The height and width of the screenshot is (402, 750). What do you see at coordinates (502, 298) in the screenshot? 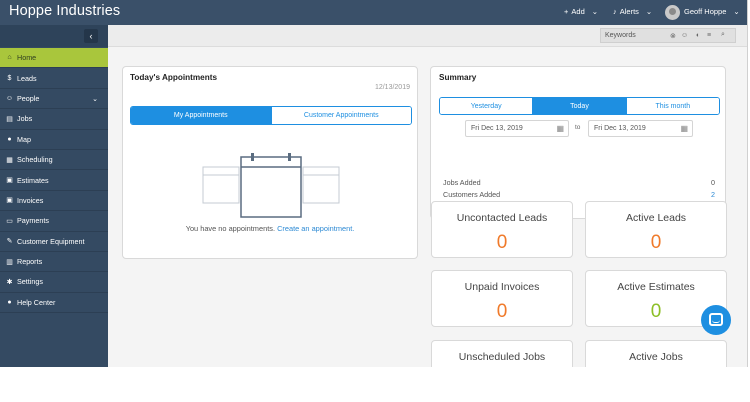
I see `tile-unpaid-invoices: Unpaid Invoices 0` at bounding box center [502, 298].